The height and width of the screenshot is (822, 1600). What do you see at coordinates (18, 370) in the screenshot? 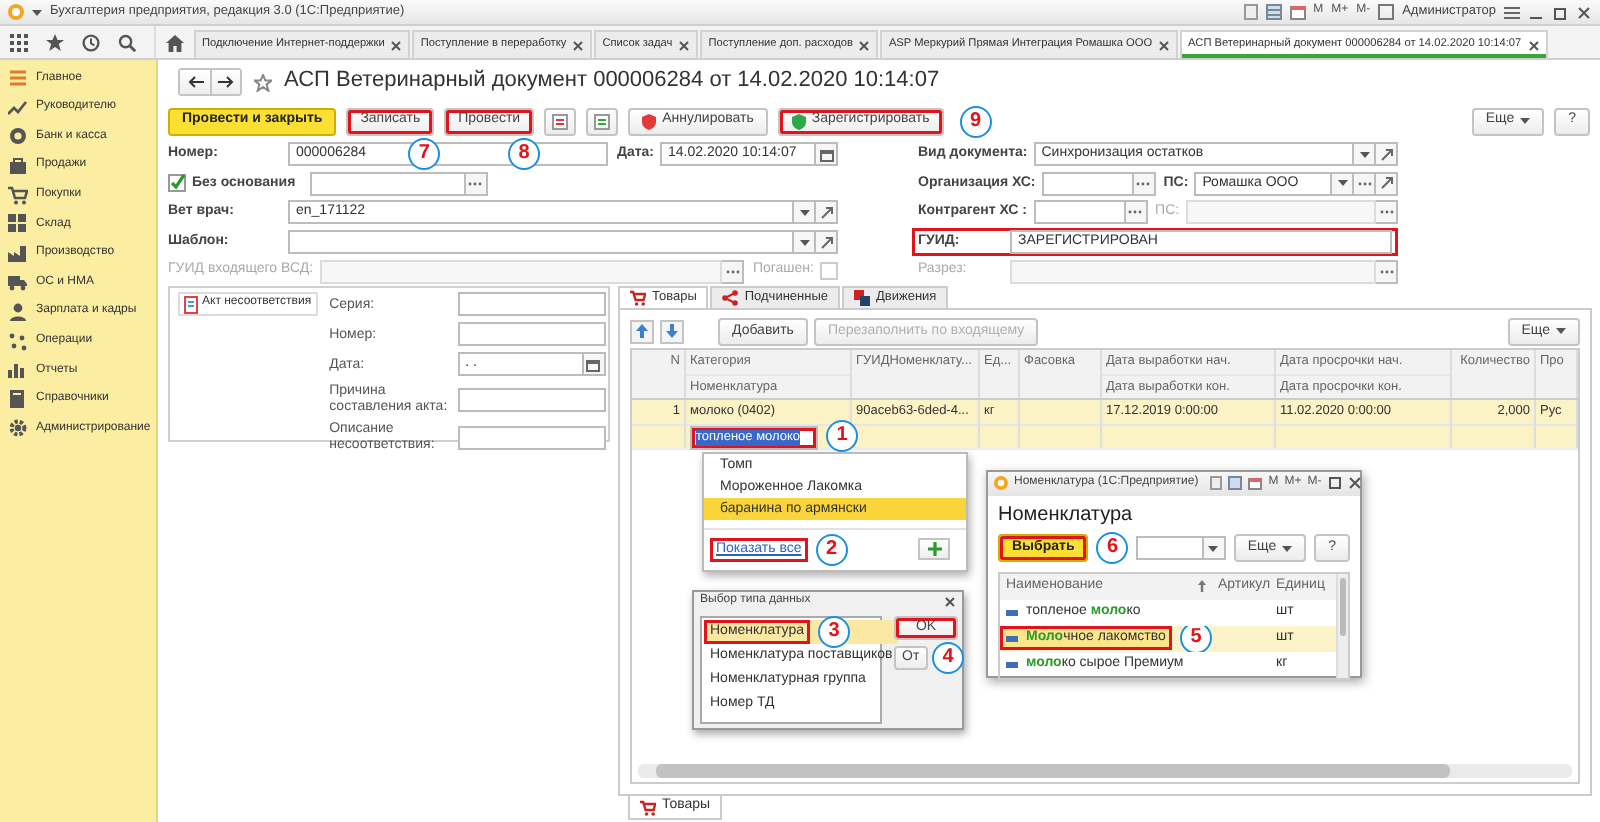
I see `bar-chart-icon` at bounding box center [18, 370].